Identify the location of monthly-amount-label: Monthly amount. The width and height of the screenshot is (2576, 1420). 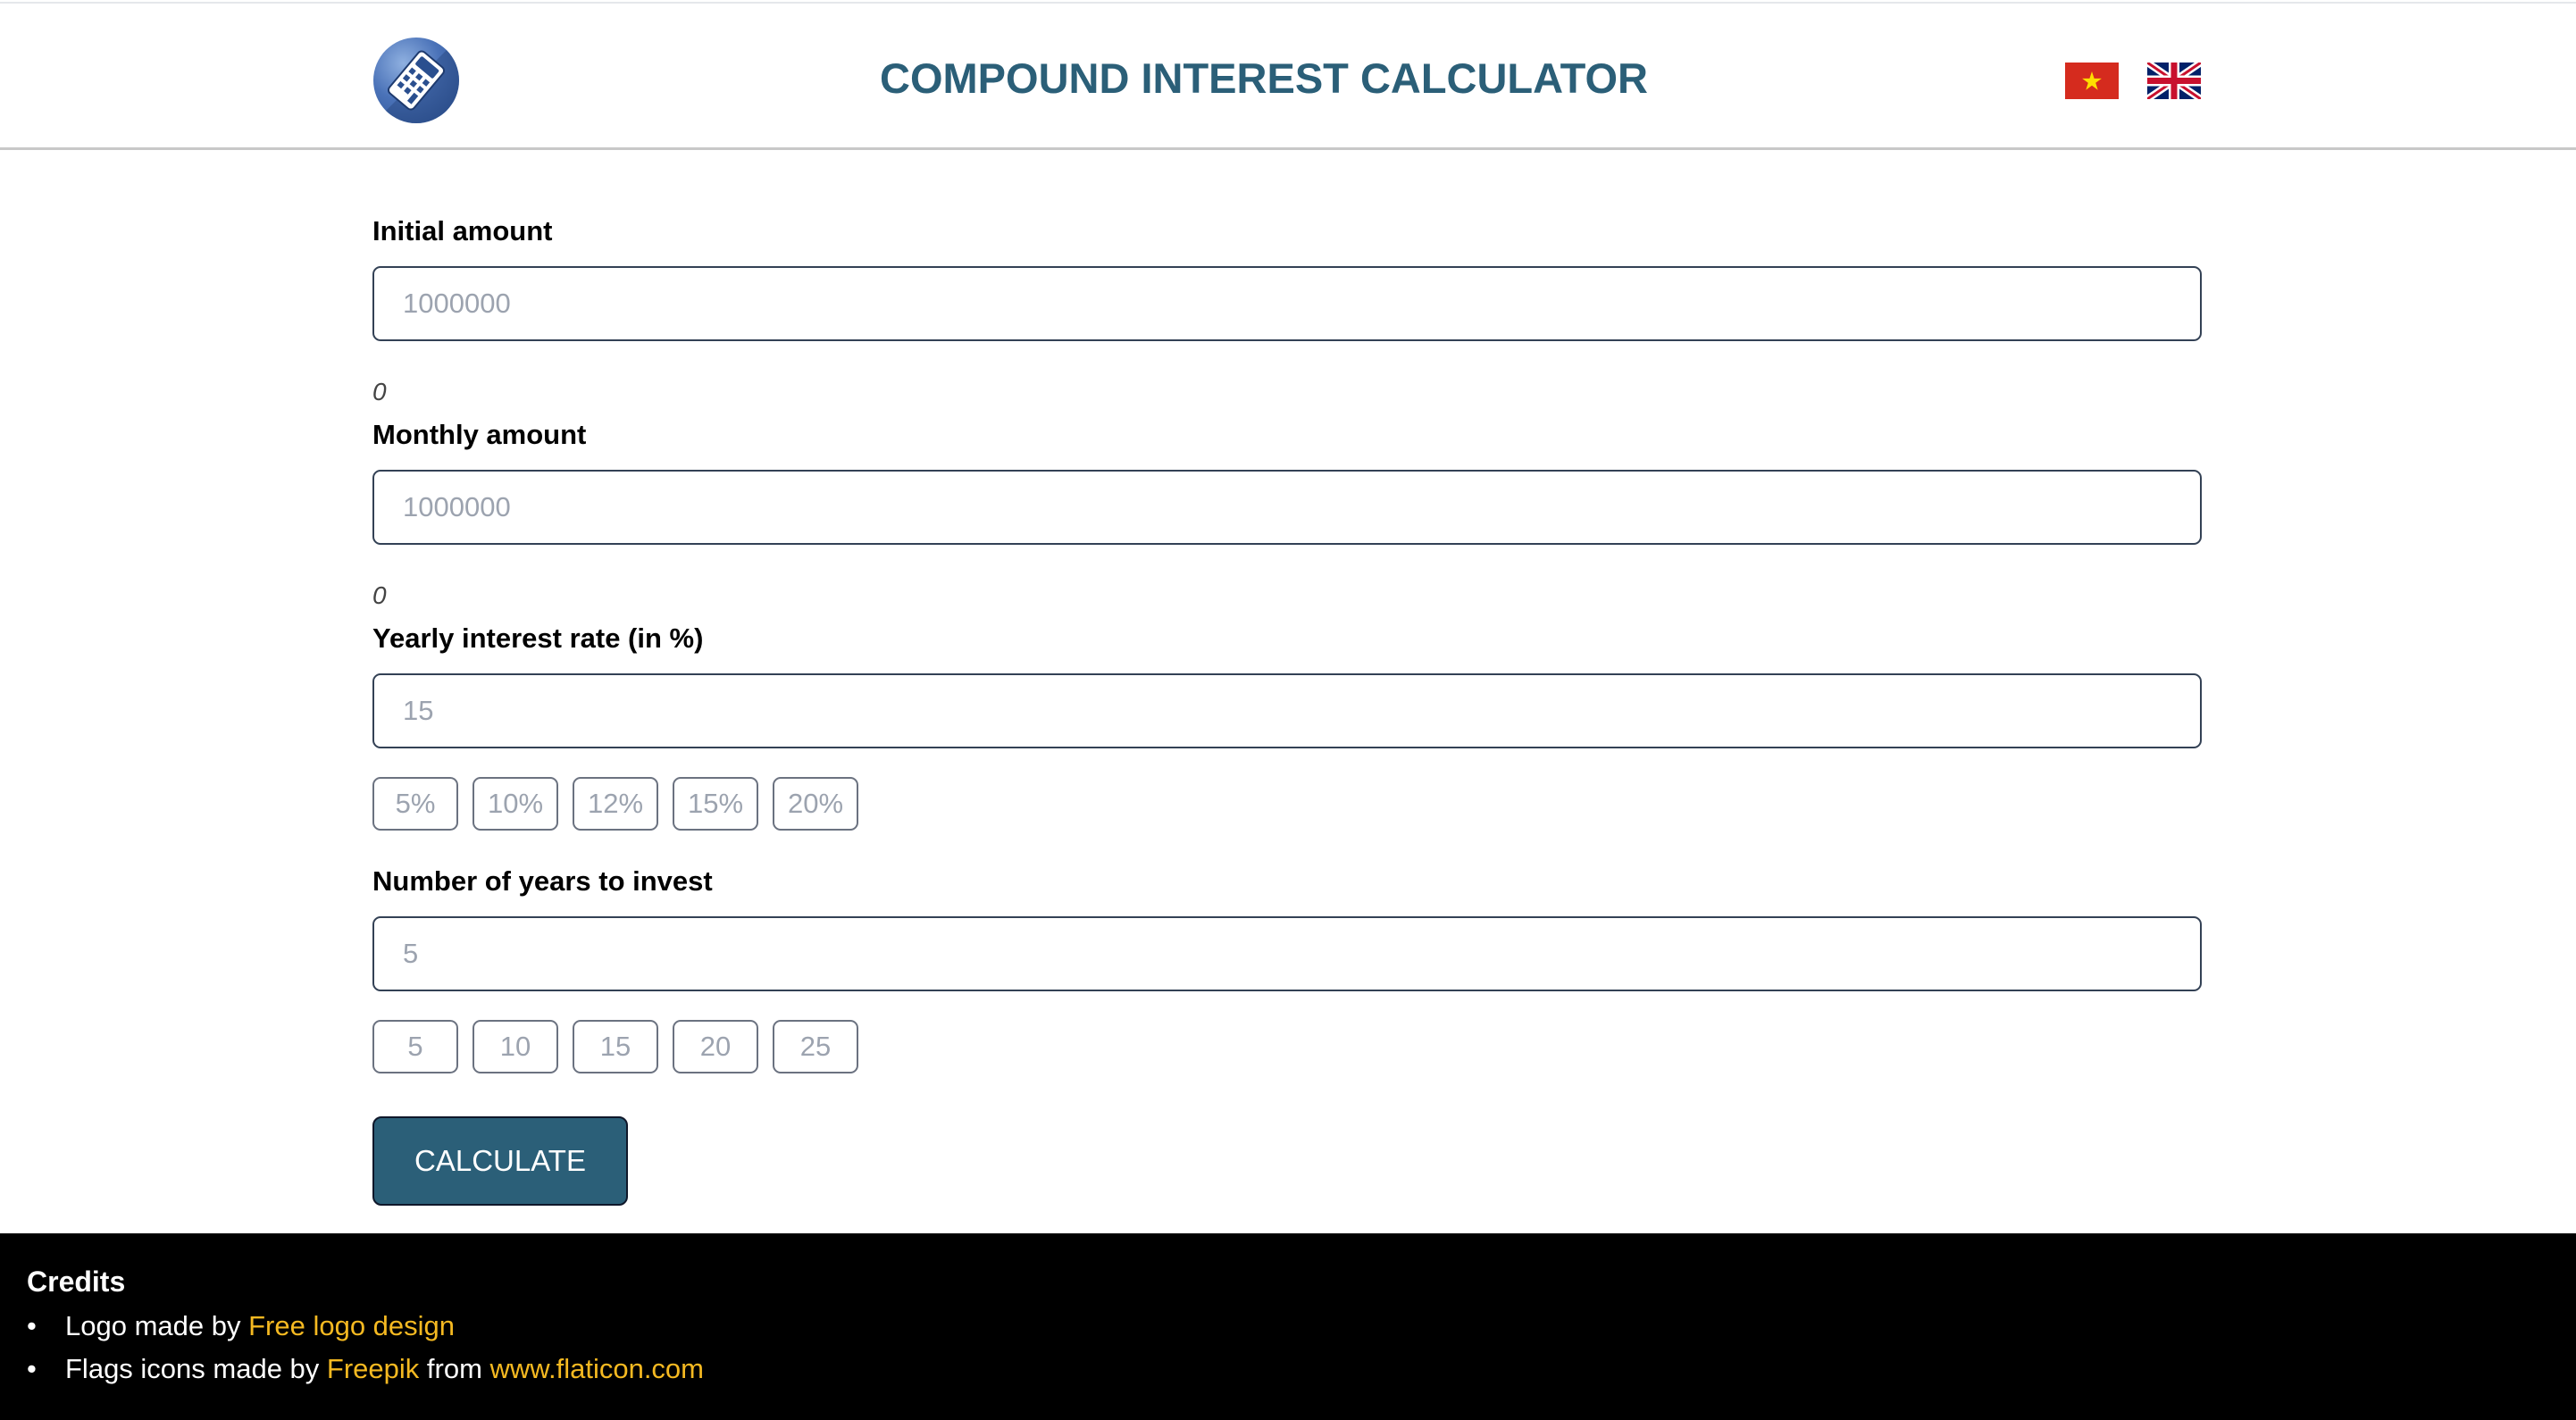
(480, 434).